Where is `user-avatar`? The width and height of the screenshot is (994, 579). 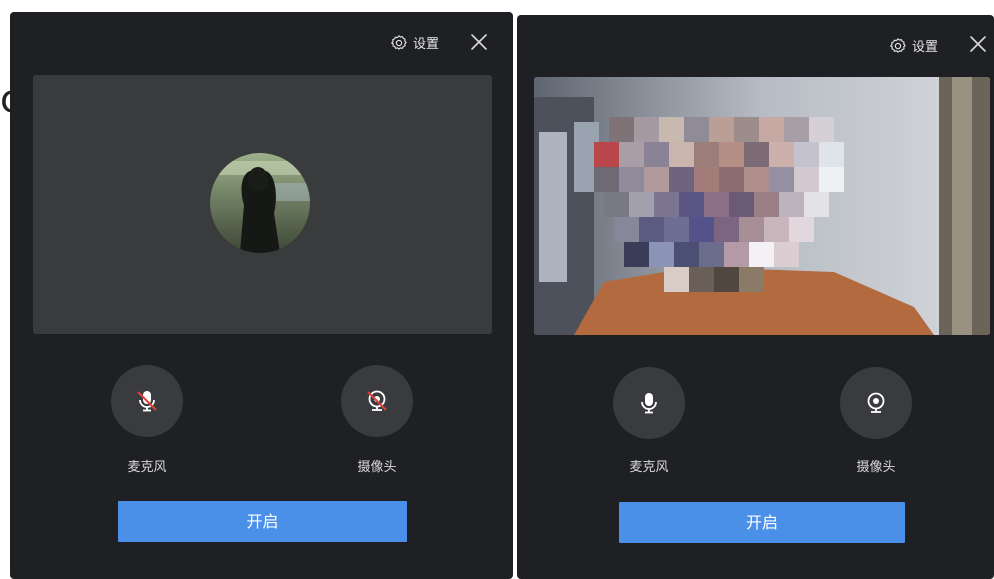
user-avatar is located at coordinates (260, 203).